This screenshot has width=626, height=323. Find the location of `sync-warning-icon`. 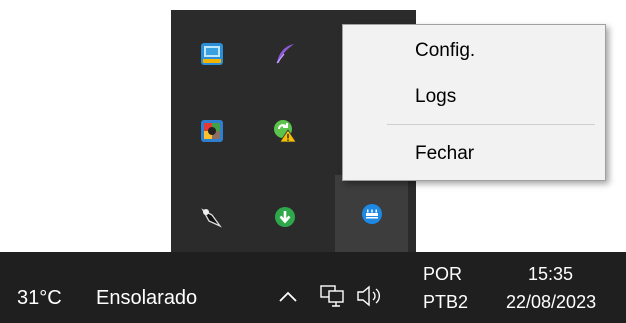

sync-warning-icon is located at coordinates (285, 131).